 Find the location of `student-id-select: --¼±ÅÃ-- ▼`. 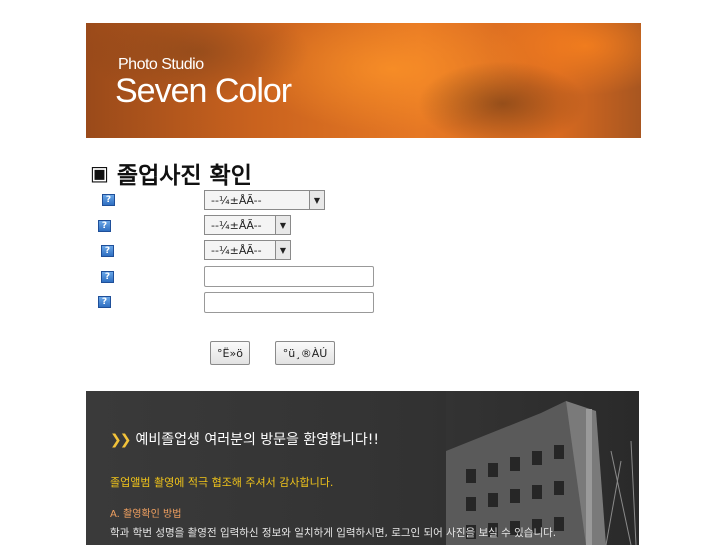

student-id-select: --¼±ÅÃ-- ▼ is located at coordinates (247, 225).